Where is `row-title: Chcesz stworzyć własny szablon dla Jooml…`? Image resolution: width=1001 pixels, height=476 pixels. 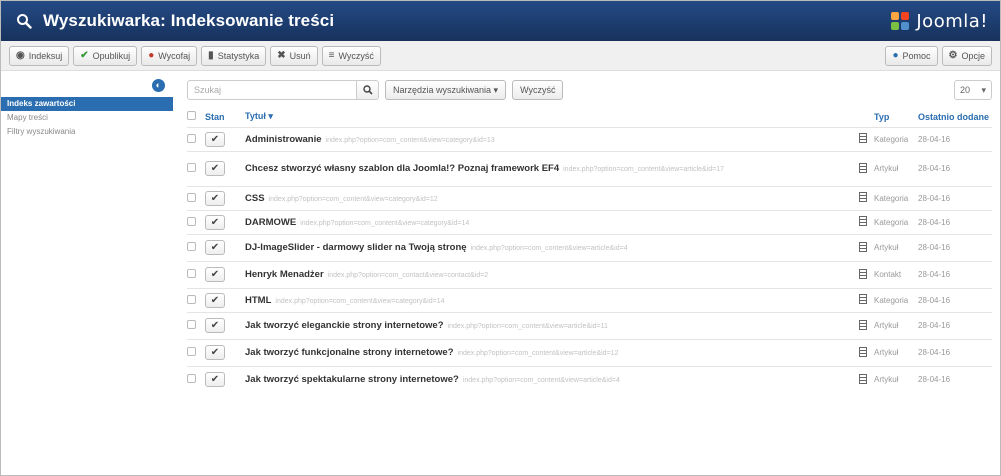 row-title: Chcesz stworzyć własny szablon dla Jooml… is located at coordinates (402, 168).